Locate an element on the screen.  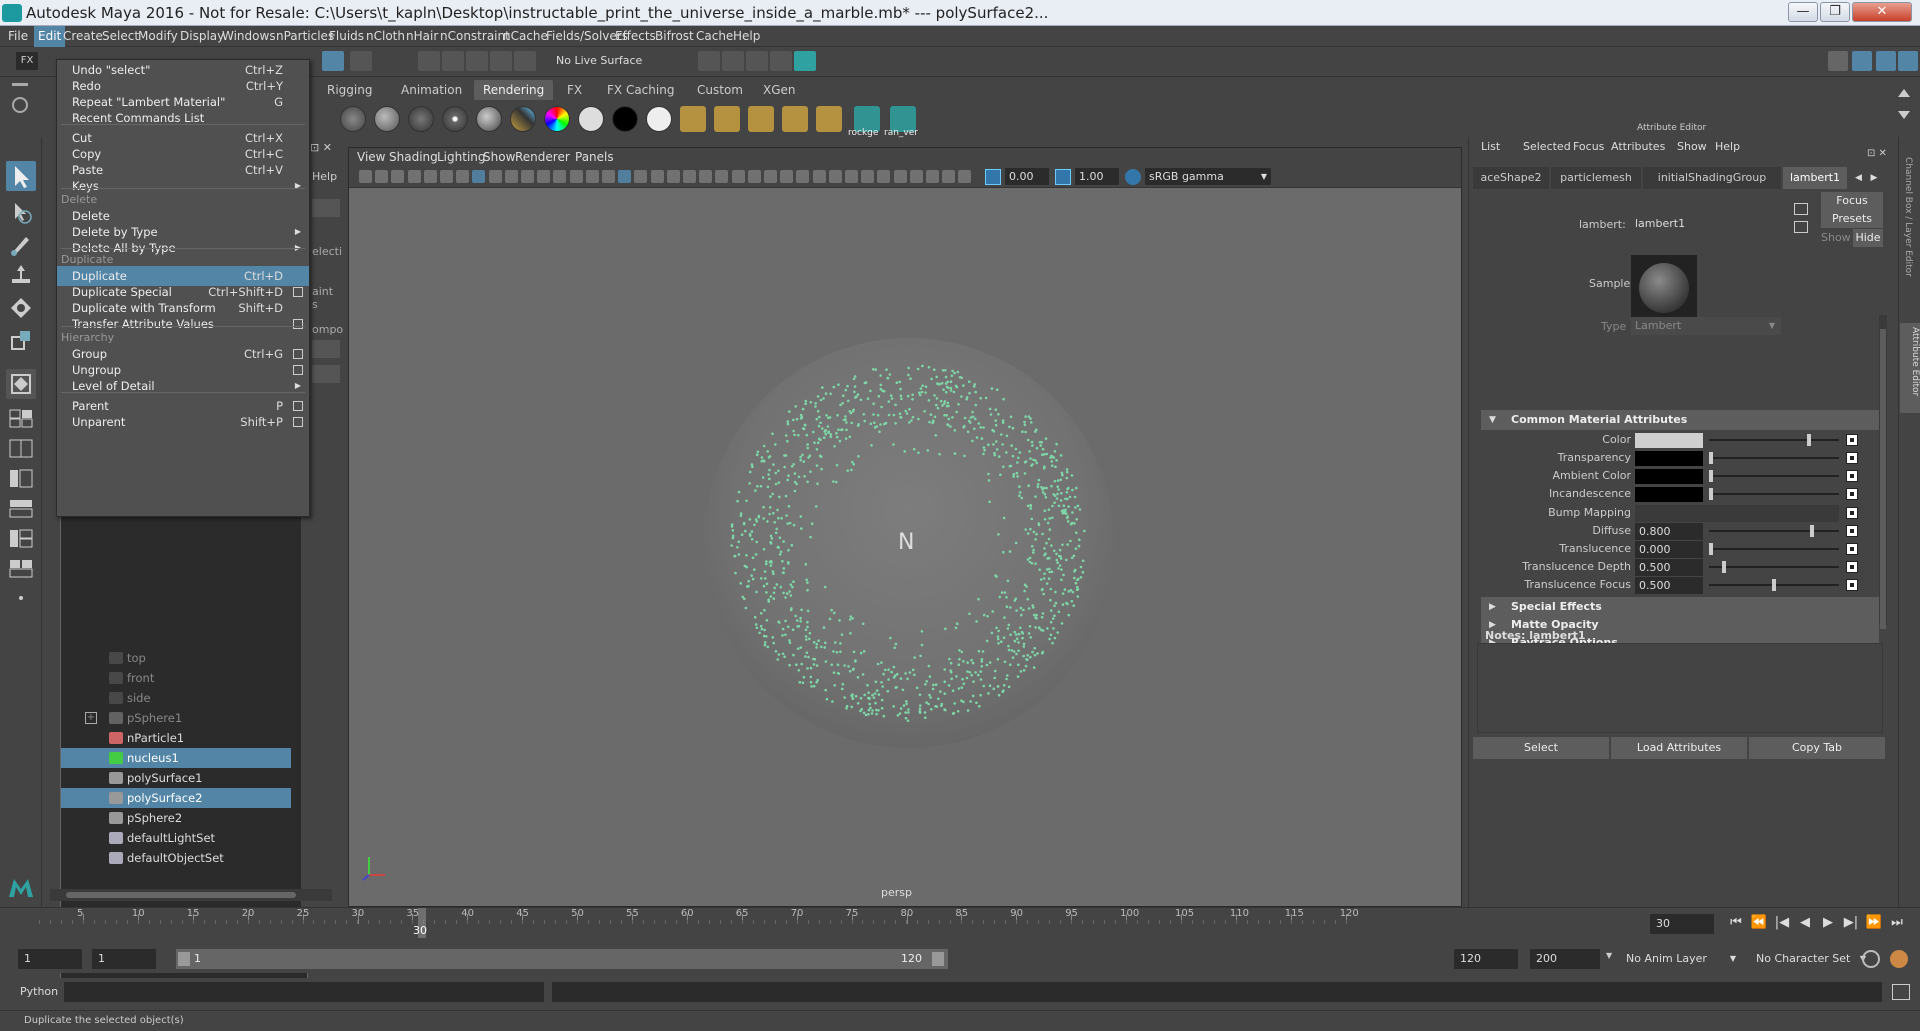
menu-fluids: Fluids is located at coordinates (346, 36).